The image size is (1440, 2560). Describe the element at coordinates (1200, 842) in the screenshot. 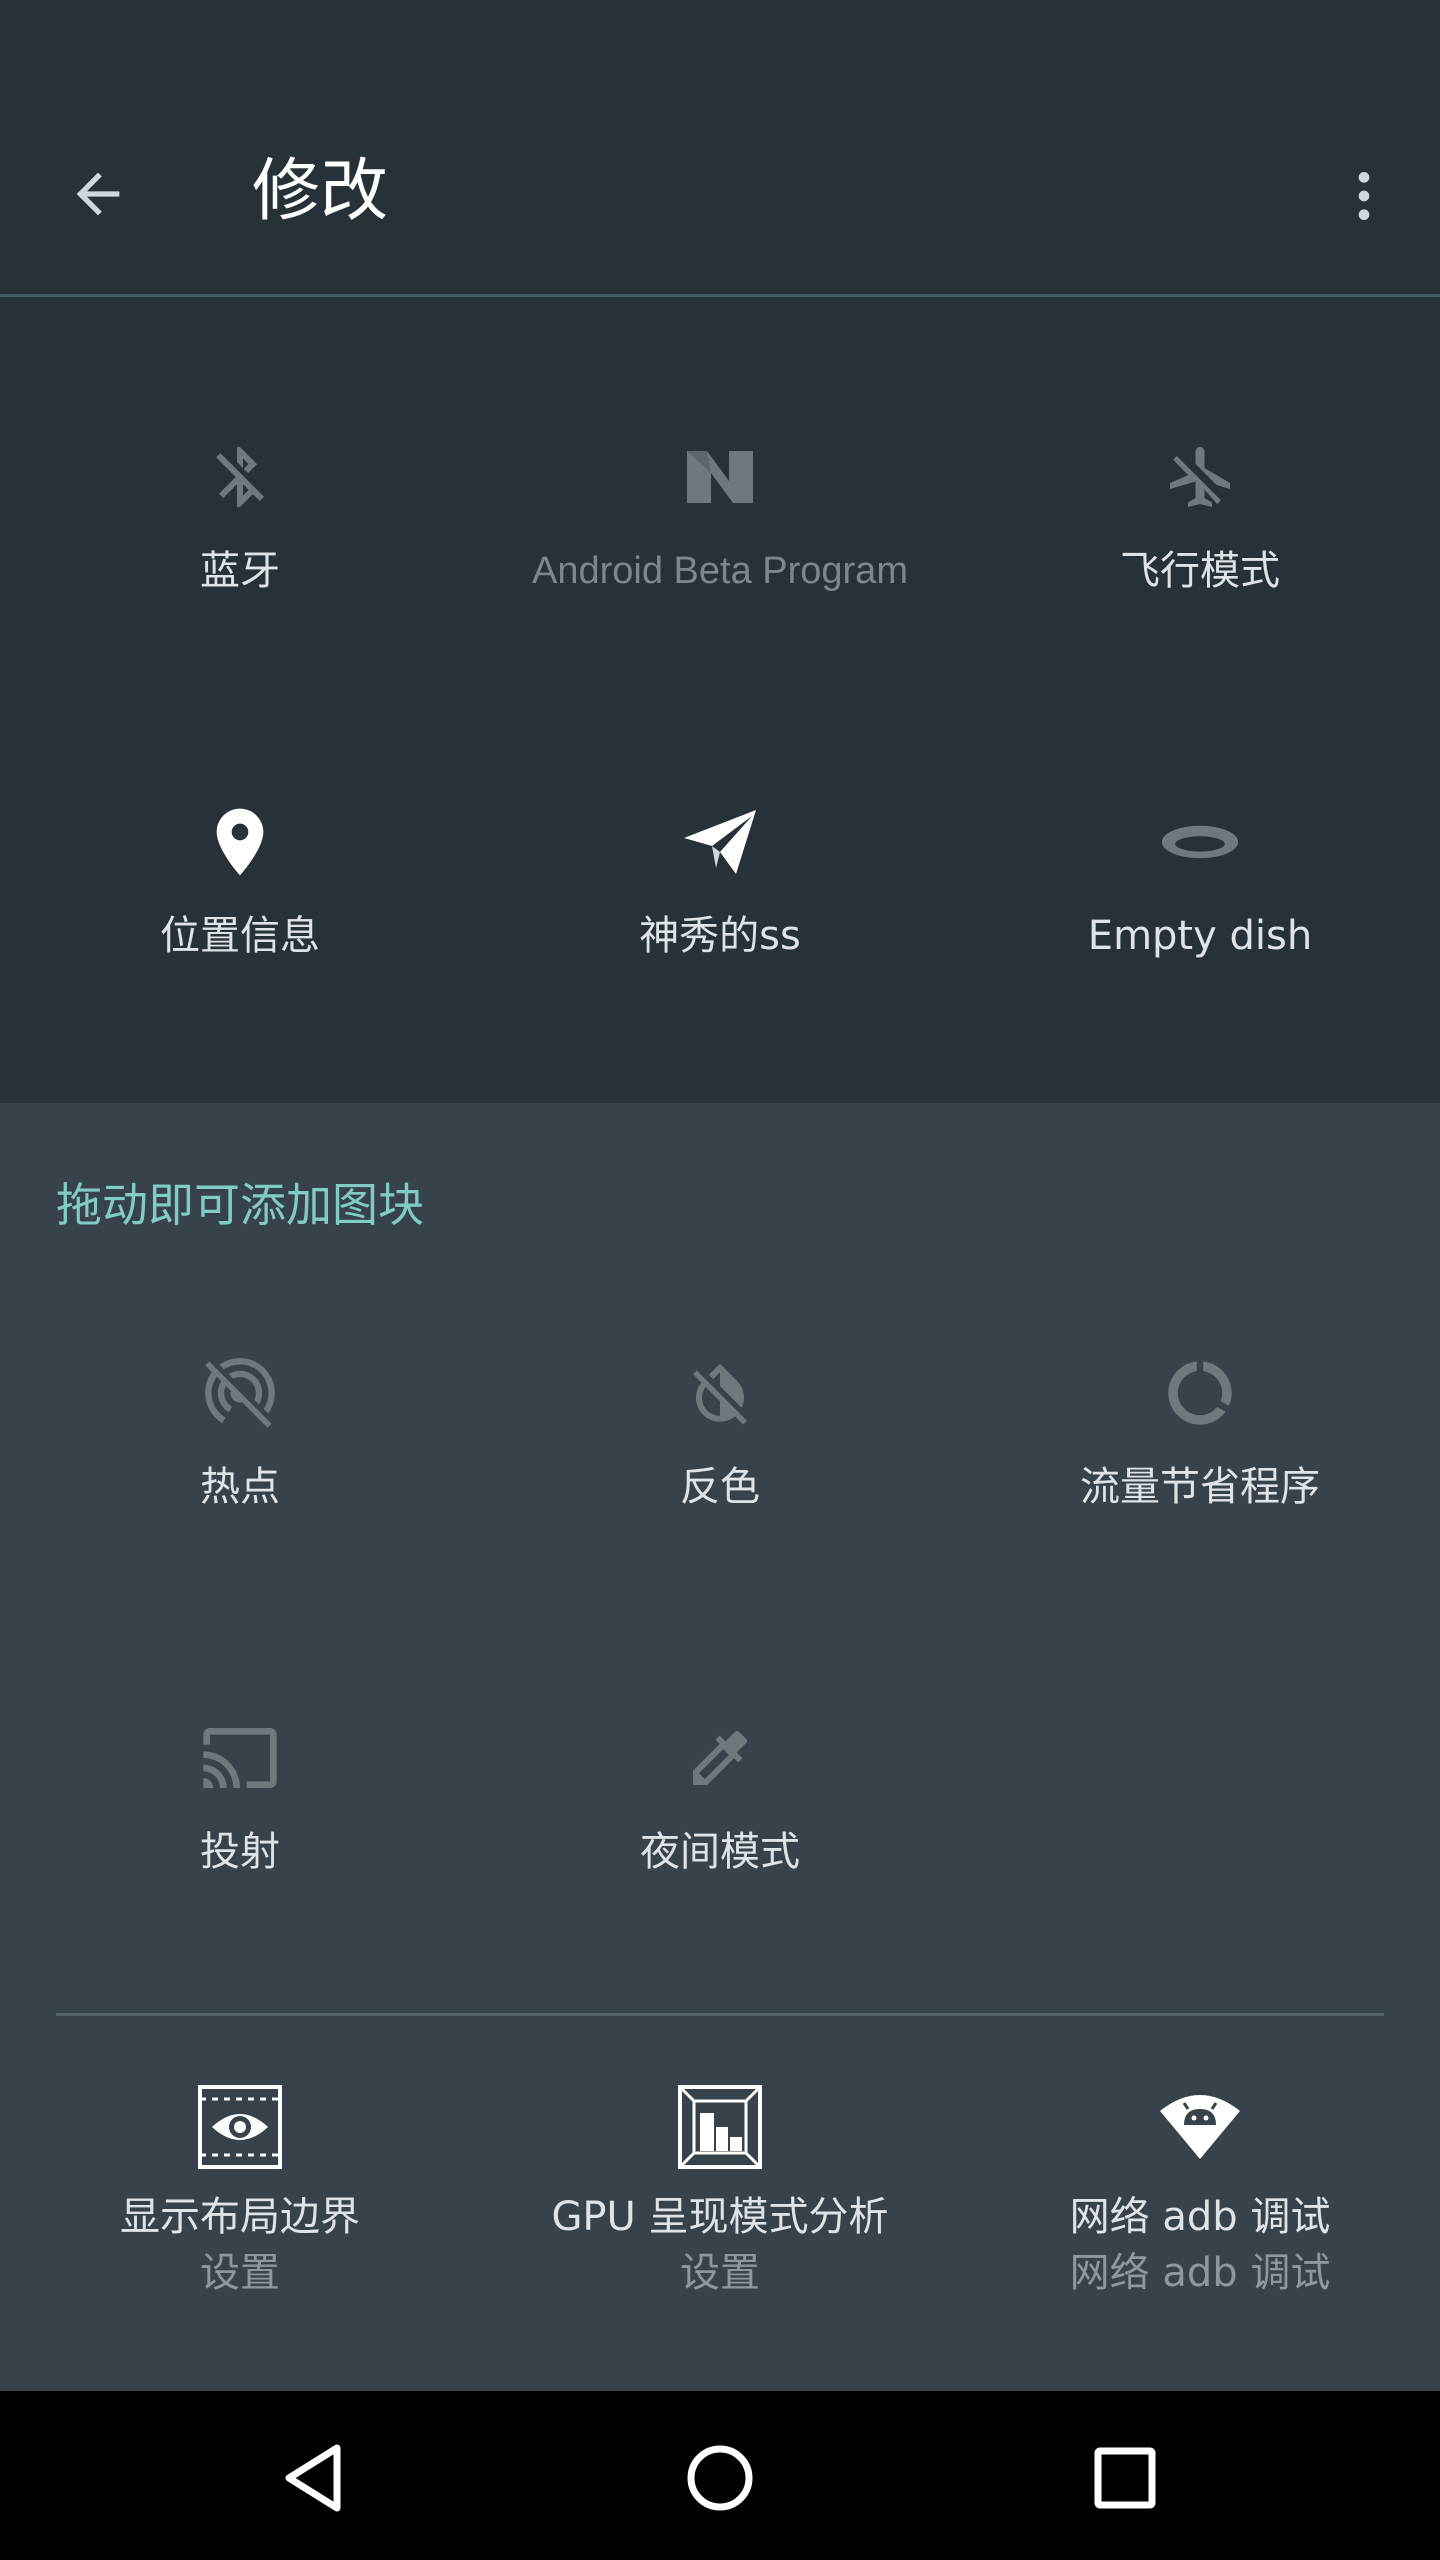

I see `empty-dish-icon` at that location.